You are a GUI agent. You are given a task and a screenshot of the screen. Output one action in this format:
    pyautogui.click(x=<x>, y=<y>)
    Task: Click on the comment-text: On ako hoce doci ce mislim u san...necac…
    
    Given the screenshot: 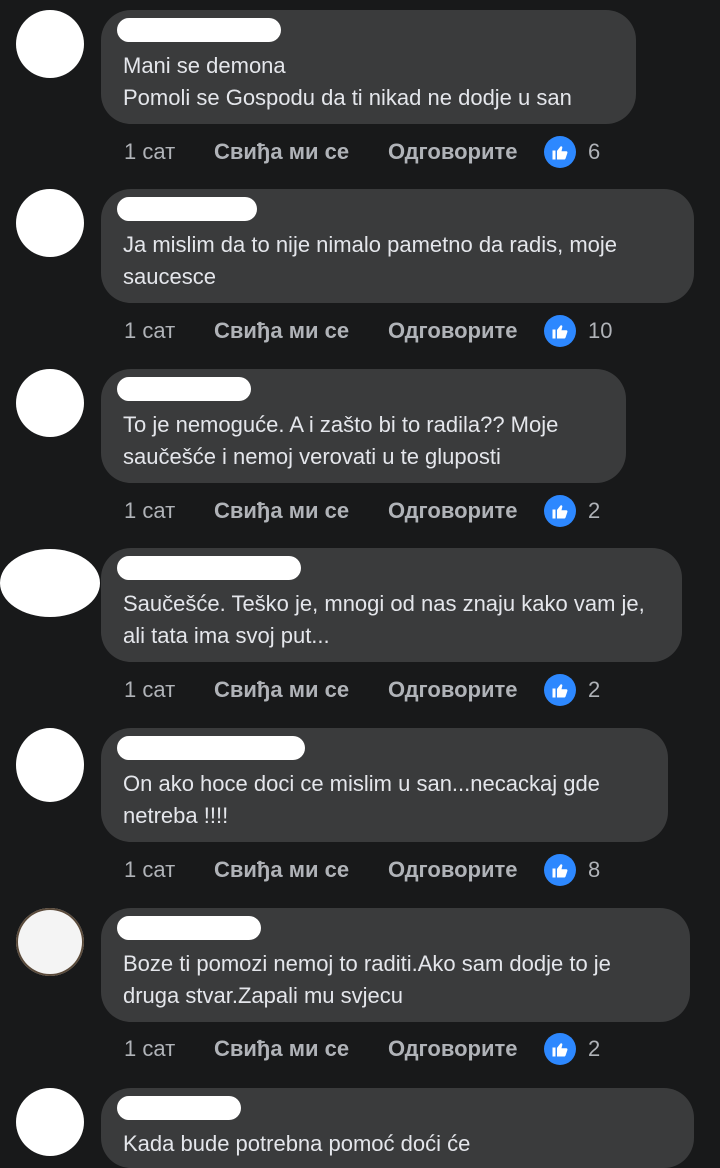 What is the action you would take?
    pyautogui.click(x=361, y=799)
    